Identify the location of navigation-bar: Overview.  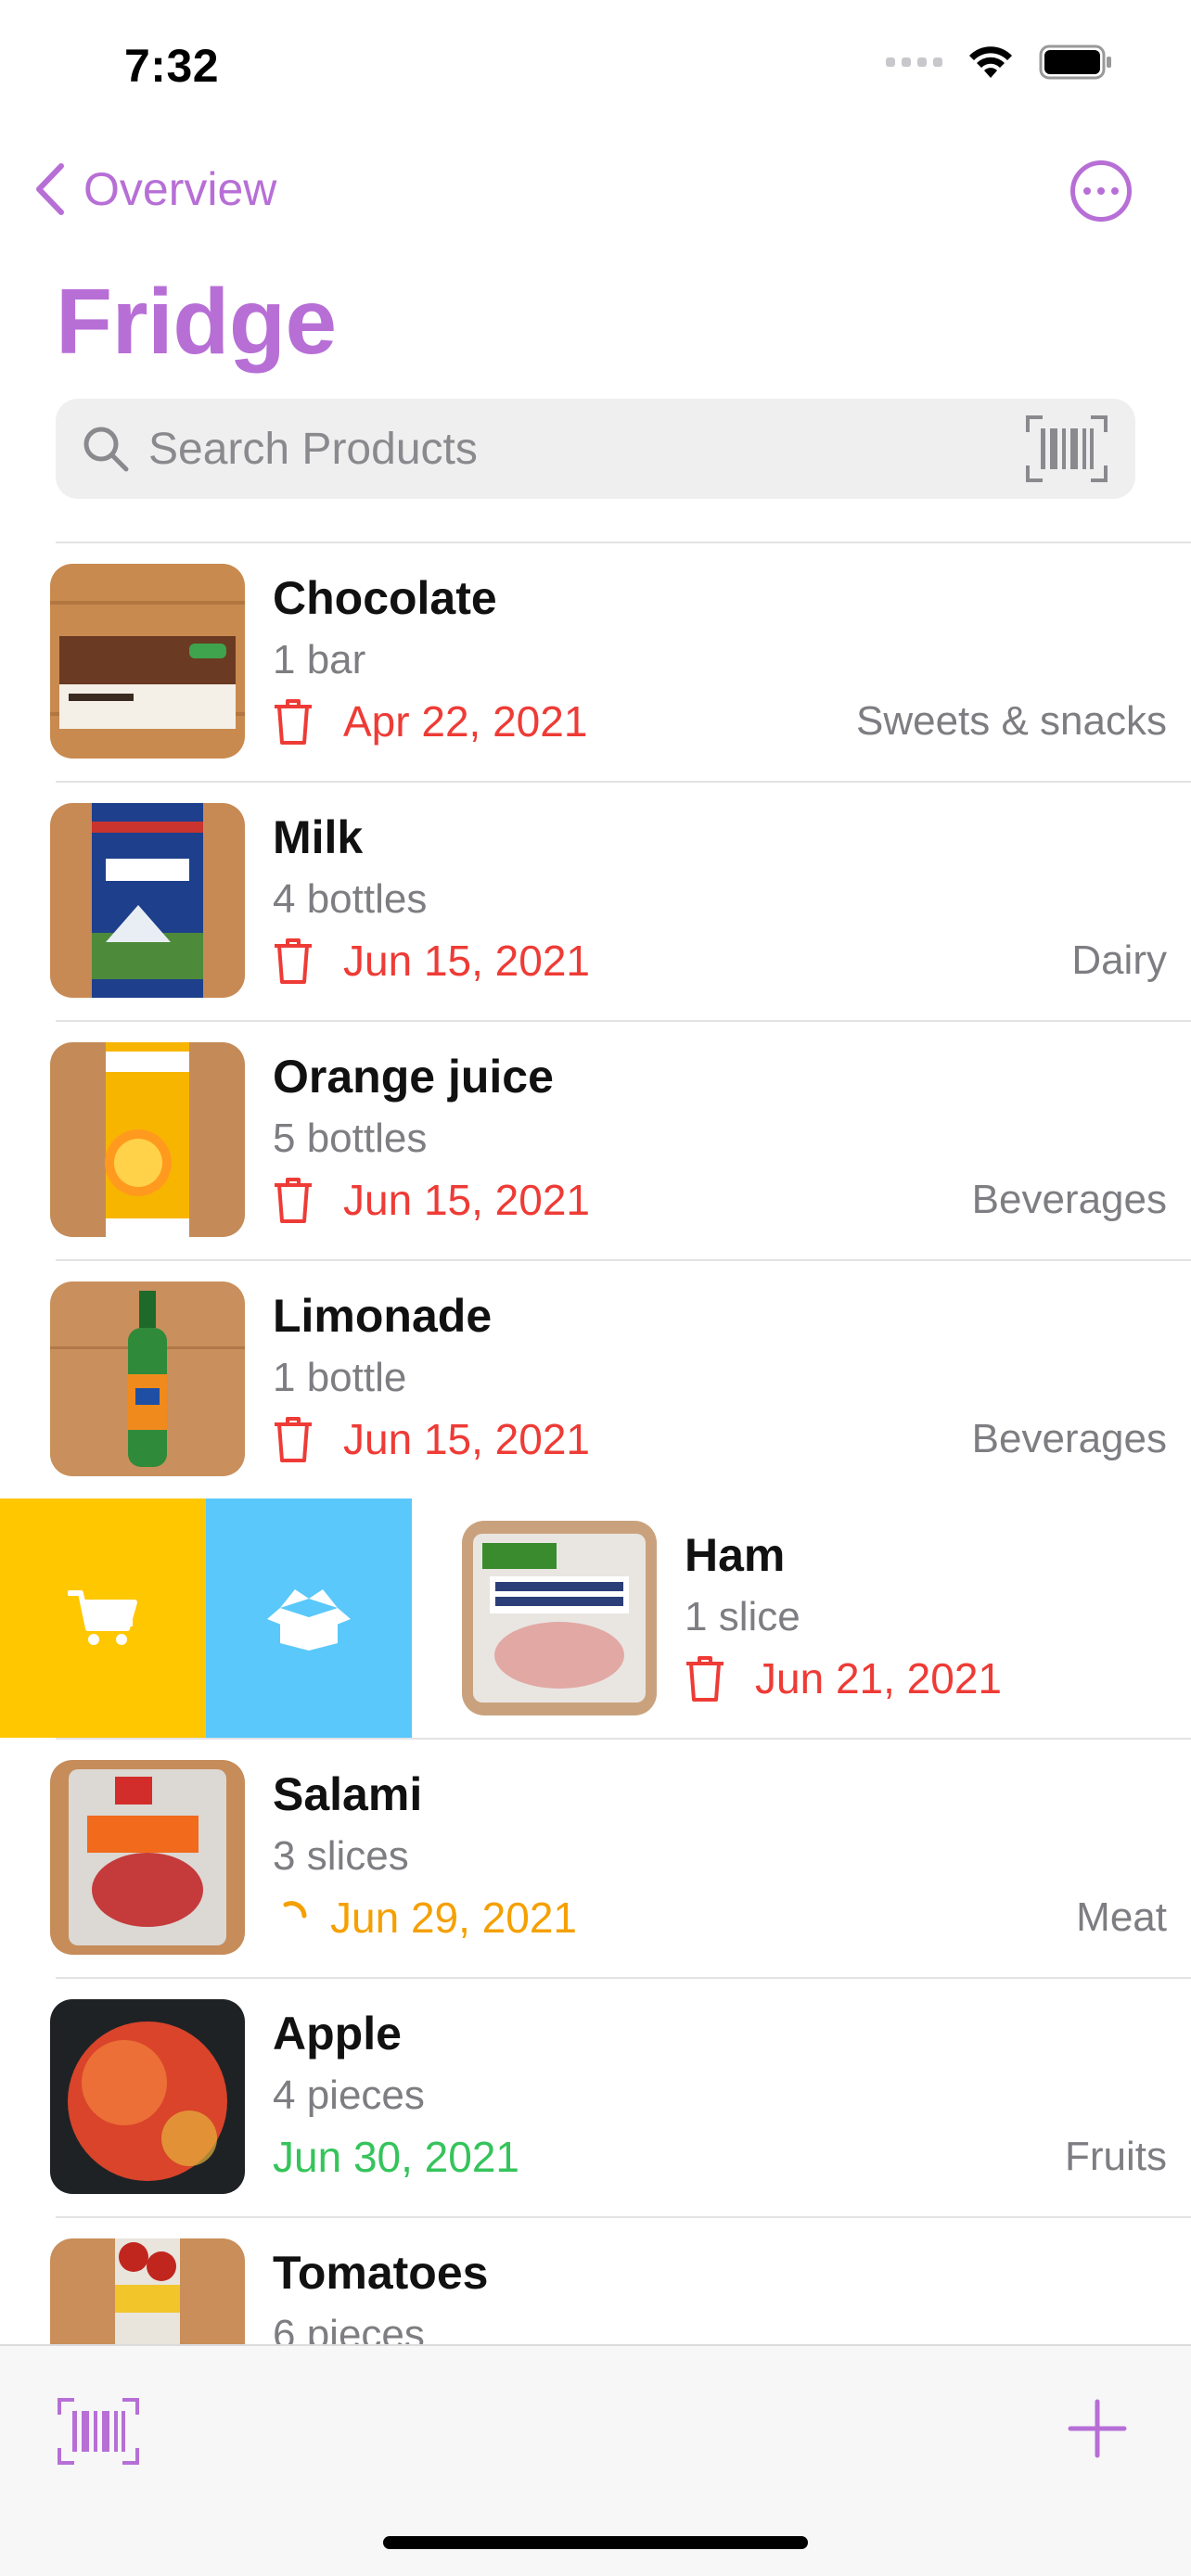
(595, 194).